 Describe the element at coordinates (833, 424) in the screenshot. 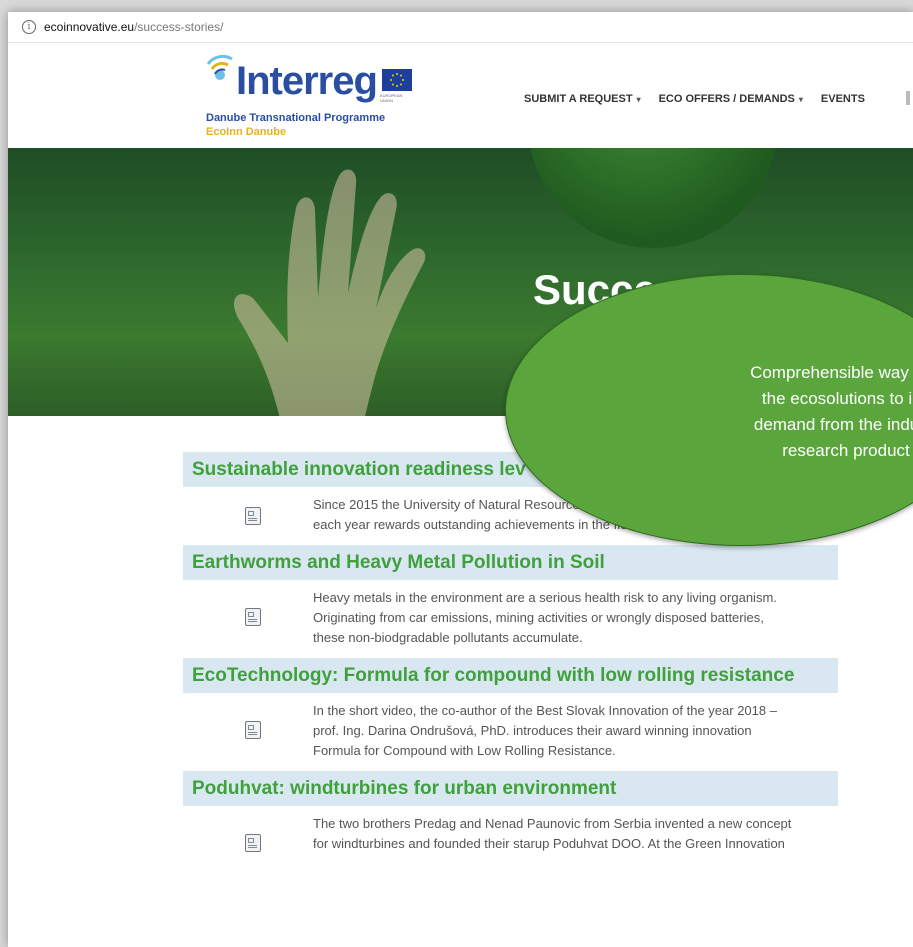

I see `callout-line: demand from the industr` at that location.